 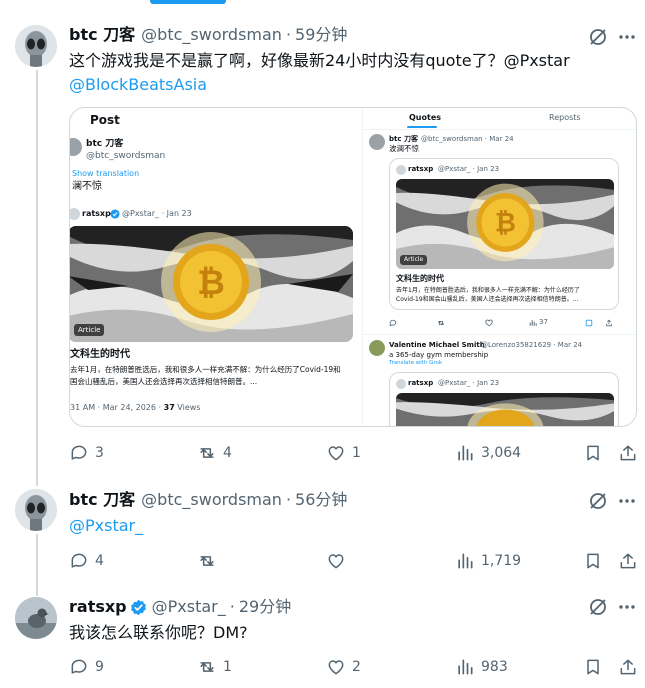 I want to click on article-body: 去年1月，在特朗普胜选后，我和很多人一样充满不解：为什么经历了, so click(x=488, y=290).